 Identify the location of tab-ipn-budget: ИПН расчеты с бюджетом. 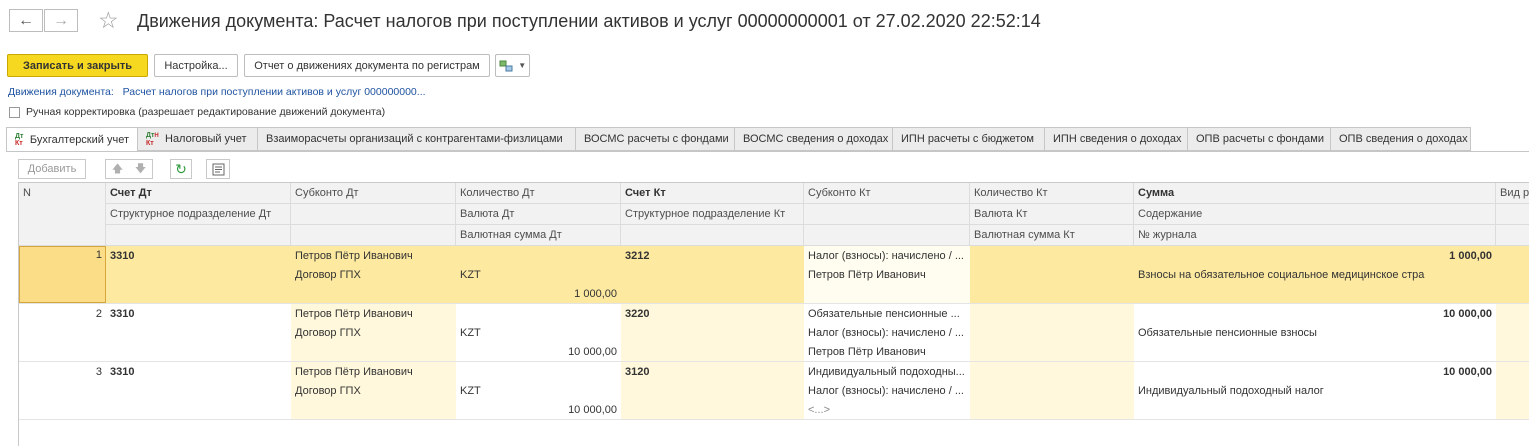
(969, 139).